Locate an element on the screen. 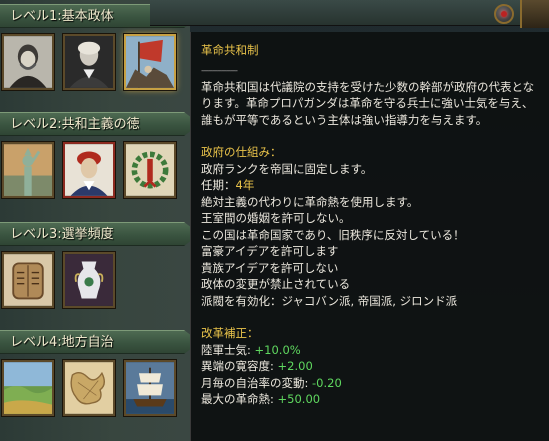 This screenshot has height=441, width=549. mechanics-title: 政府の仕組み： is located at coordinates (241, 152).